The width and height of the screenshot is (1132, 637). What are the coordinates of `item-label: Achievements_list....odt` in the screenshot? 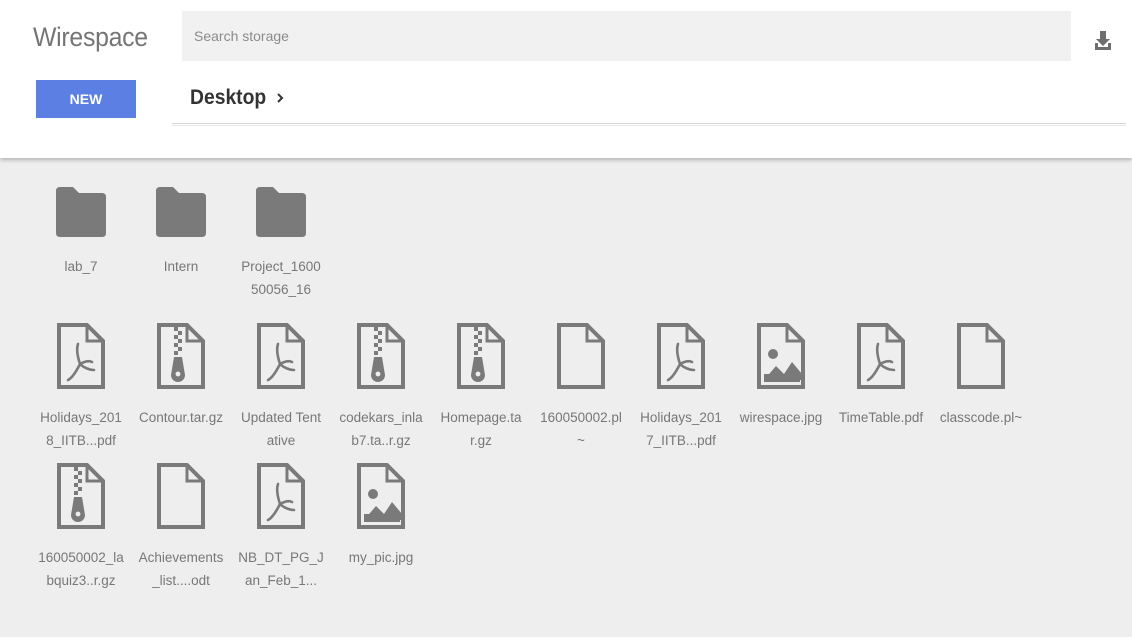 It's located at (181, 569).